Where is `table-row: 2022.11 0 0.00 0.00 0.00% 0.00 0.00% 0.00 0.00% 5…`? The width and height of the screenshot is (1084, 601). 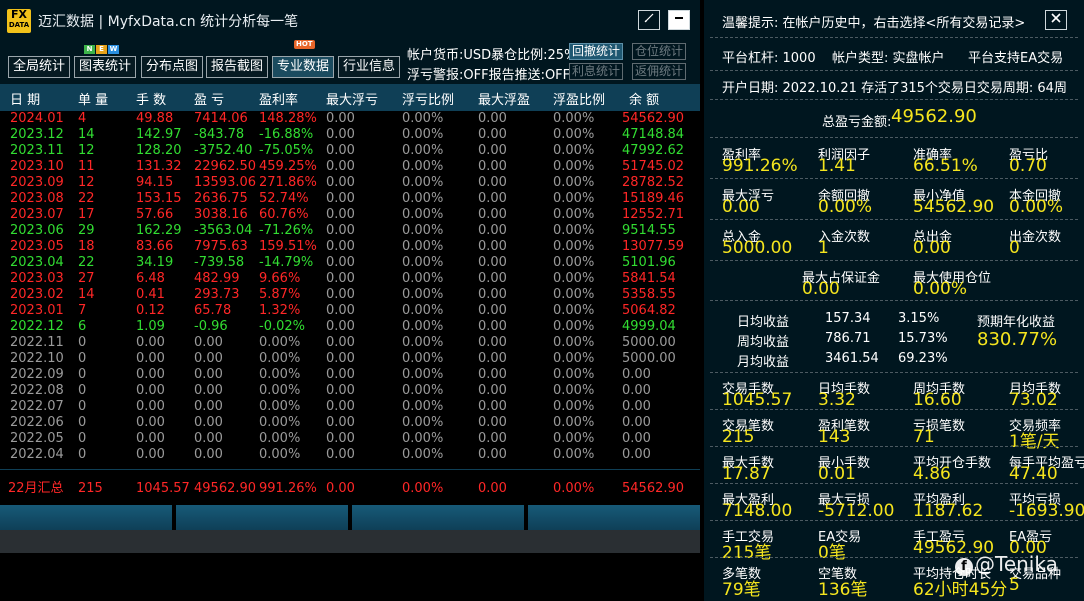
table-row: 2022.11 0 0.00 0.00 0.00% 0.00 0.00% 0.00 0.00% 5… is located at coordinates (350, 343).